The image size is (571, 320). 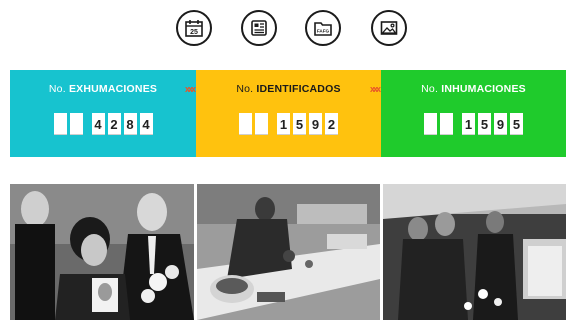 I want to click on photo-mourners-image, so click(x=102, y=252).